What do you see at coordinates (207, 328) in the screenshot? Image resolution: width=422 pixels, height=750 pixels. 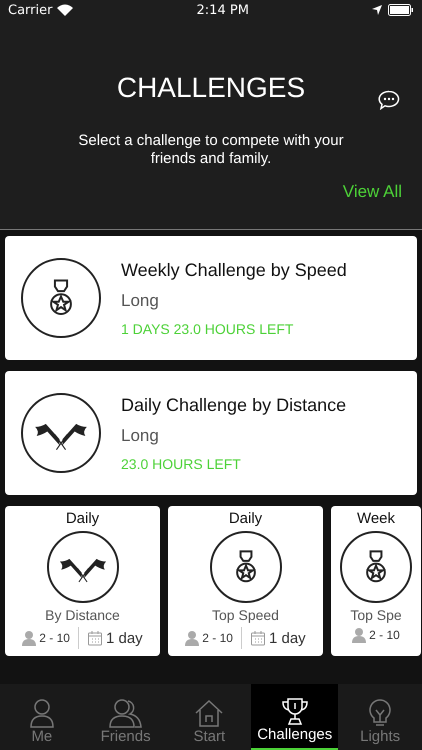 I see `time-left: 1 DAYS 23.0 HOURS LEFT` at bounding box center [207, 328].